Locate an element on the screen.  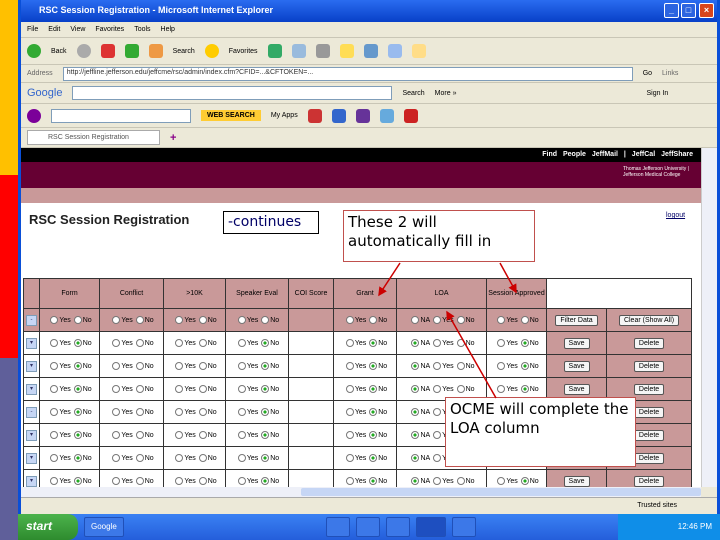
callout-arrows is located at coordinates (447, 330).